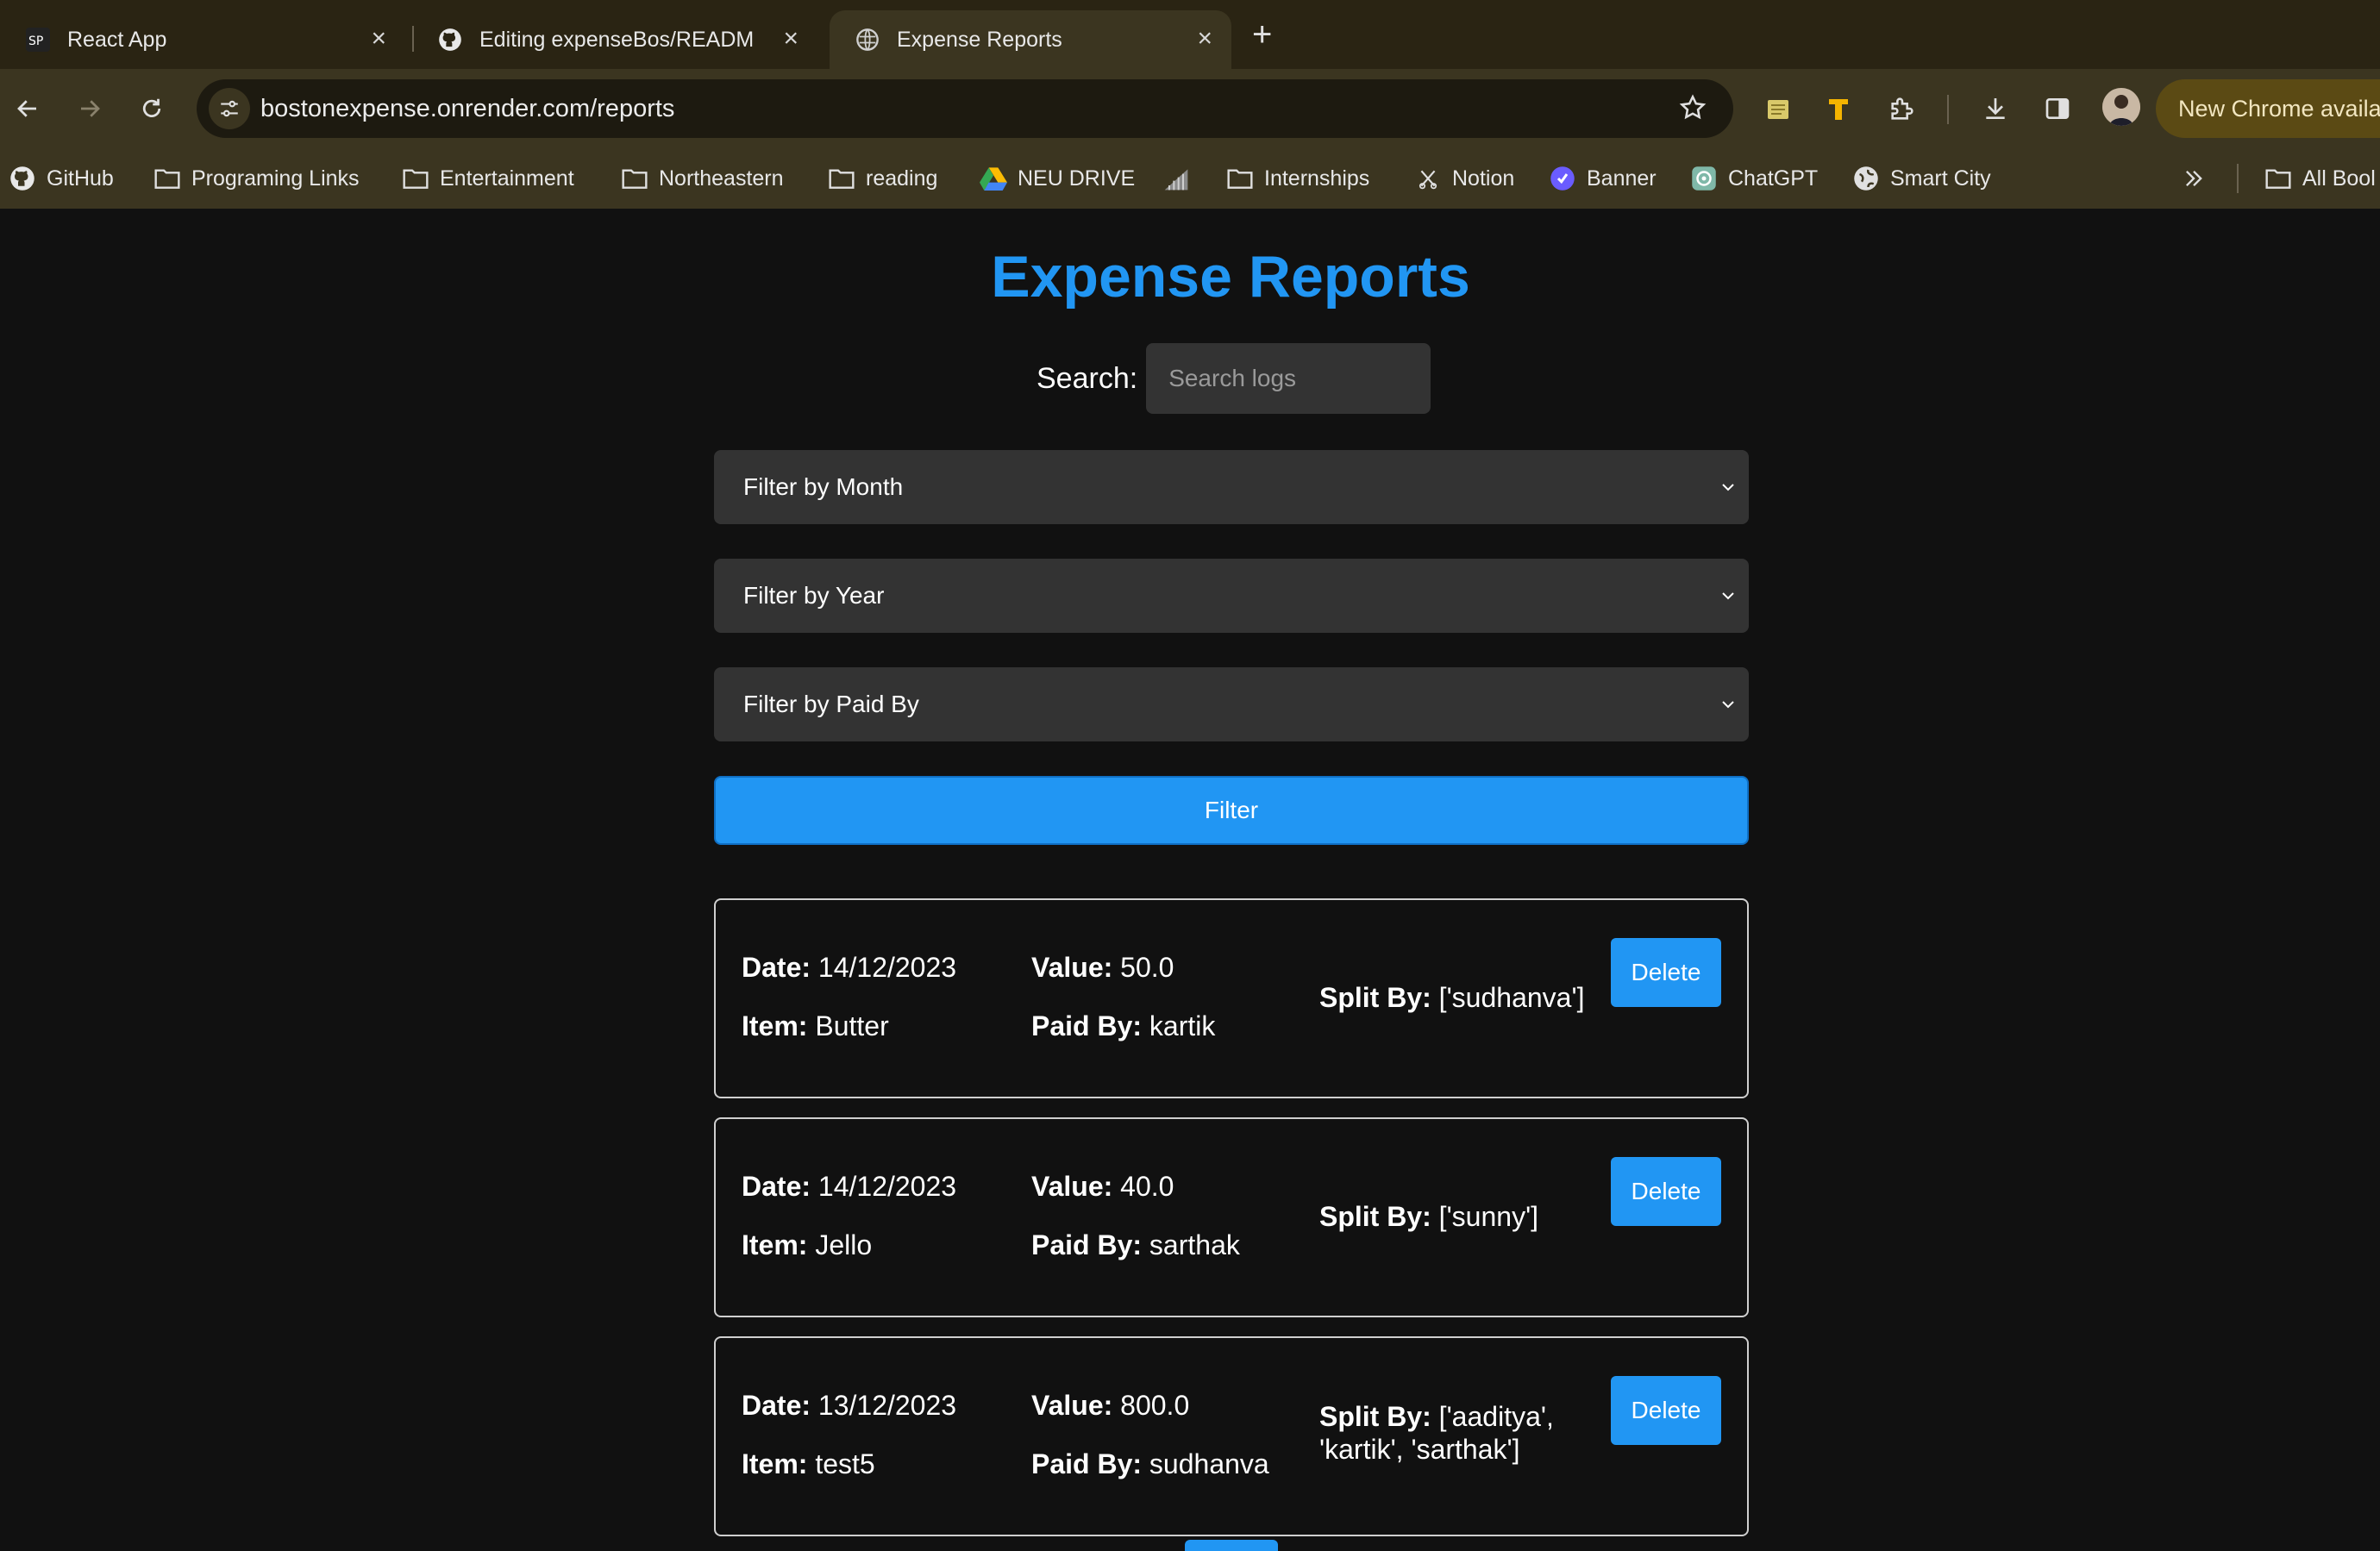 This screenshot has width=2380, height=1551. What do you see at coordinates (1941, 179) in the screenshot?
I see `bookmark-label: Smart City` at bounding box center [1941, 179].